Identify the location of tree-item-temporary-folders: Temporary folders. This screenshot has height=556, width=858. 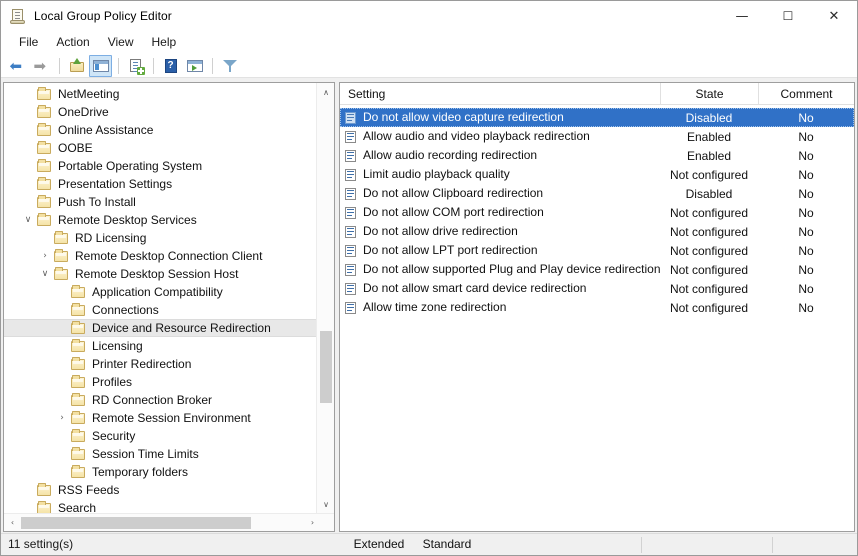
(160, 472).